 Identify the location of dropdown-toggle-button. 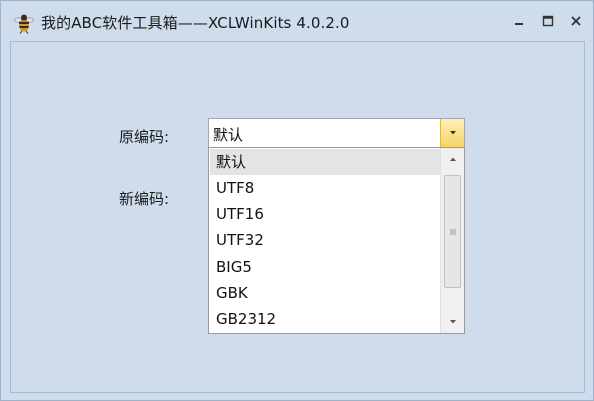
(452, 133).